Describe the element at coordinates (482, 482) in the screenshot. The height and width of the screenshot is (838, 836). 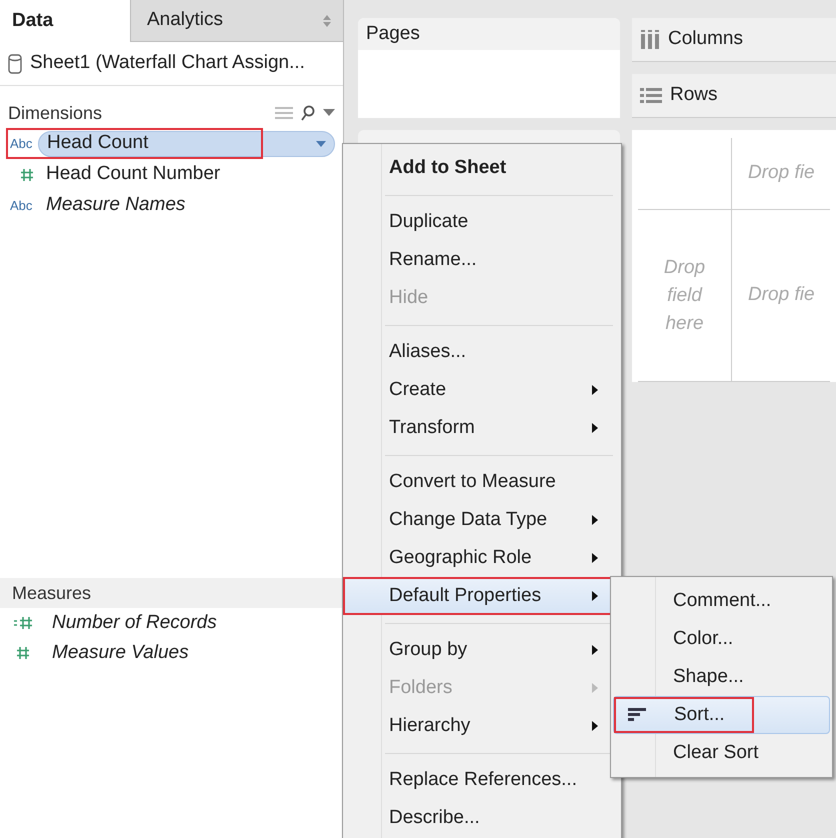
I see `menu-item: Convert to Measure` at that location.